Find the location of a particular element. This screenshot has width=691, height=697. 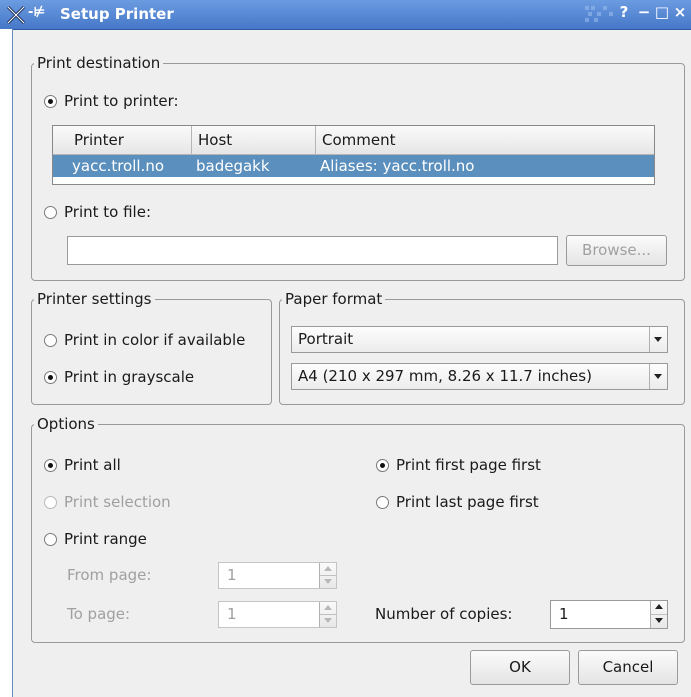

print-to-file-option: Print to file: is located at coordinates (97, 212).